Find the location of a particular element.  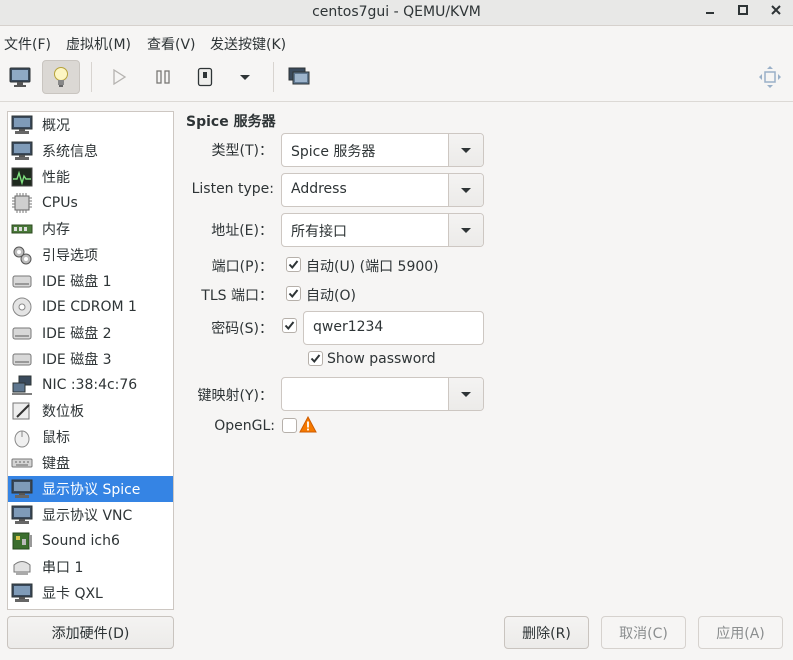

hardware-list-item: 引导选项 is located at coordinates (90, 255).